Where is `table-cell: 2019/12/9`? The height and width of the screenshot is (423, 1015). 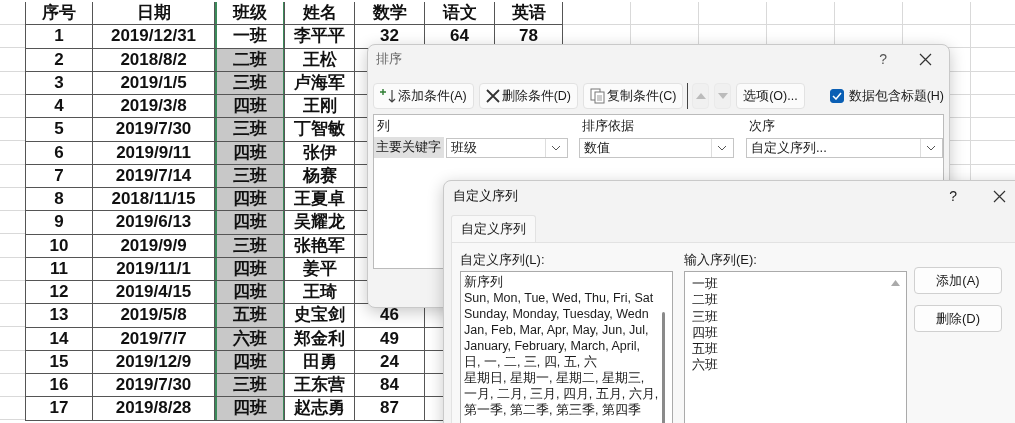
table-cell: 2019/12/9 is located at coordinates (154, 362).